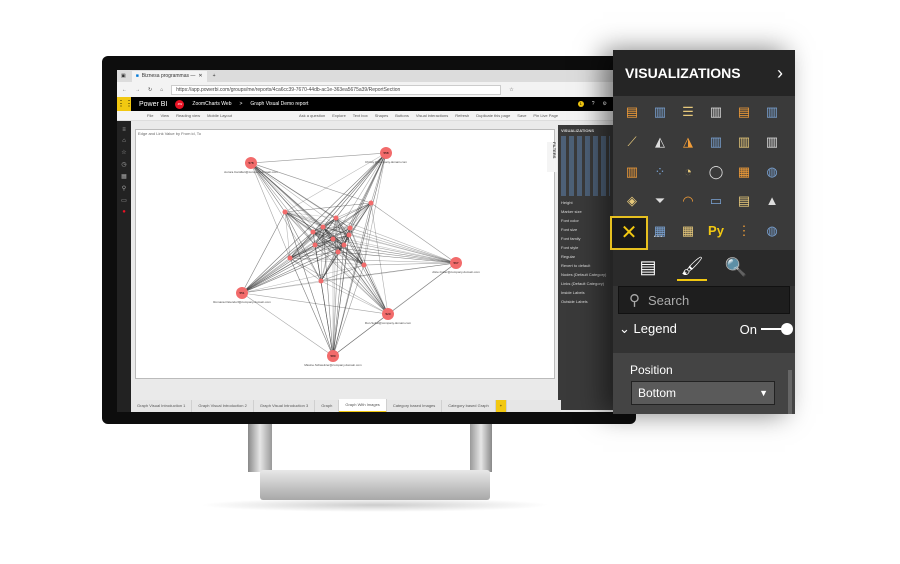  Describe the element at coordinates (744, 201) in the screenshot. I see `multi-row-card-visual-icon: ▤` at that location.